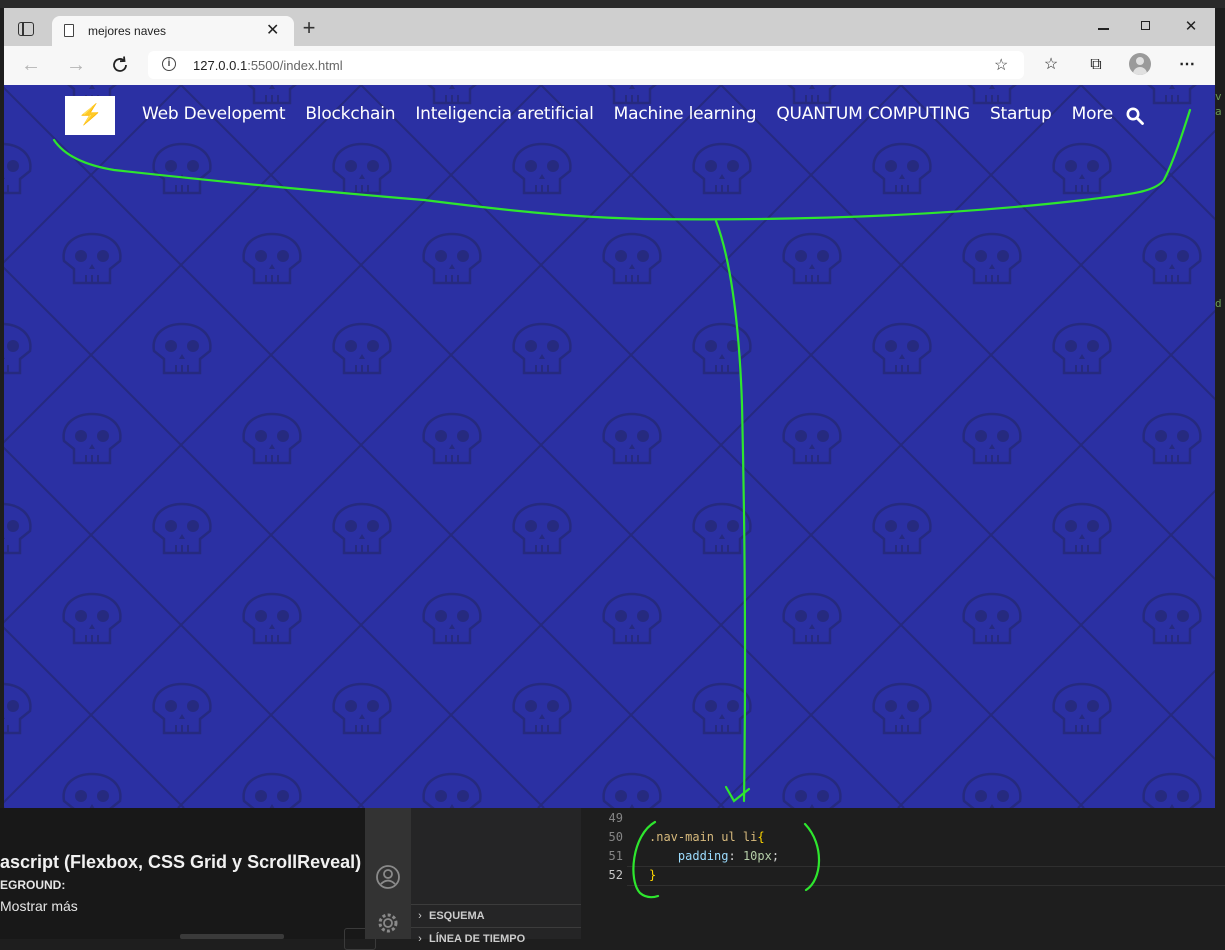  Describe the element at coordinates (1146, 27) in the screenshot. I see `maximize-button` at that location.